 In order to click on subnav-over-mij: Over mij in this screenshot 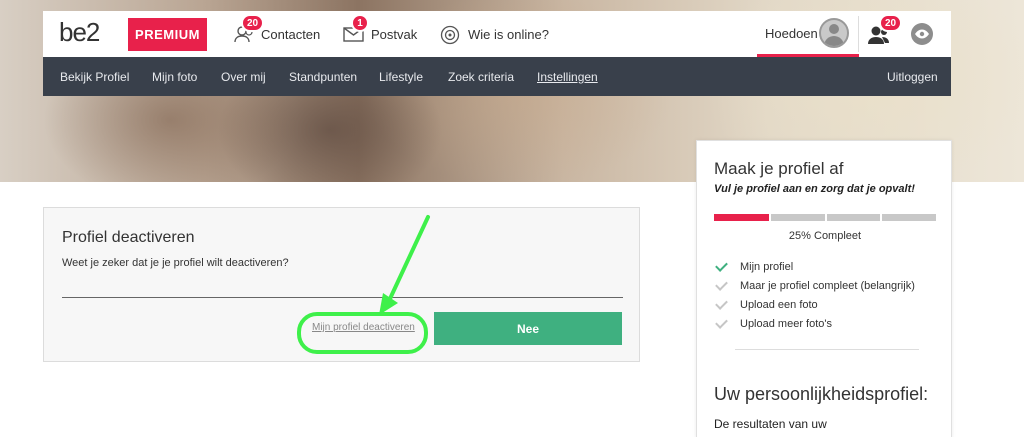, I will do `click(243, 77)`.